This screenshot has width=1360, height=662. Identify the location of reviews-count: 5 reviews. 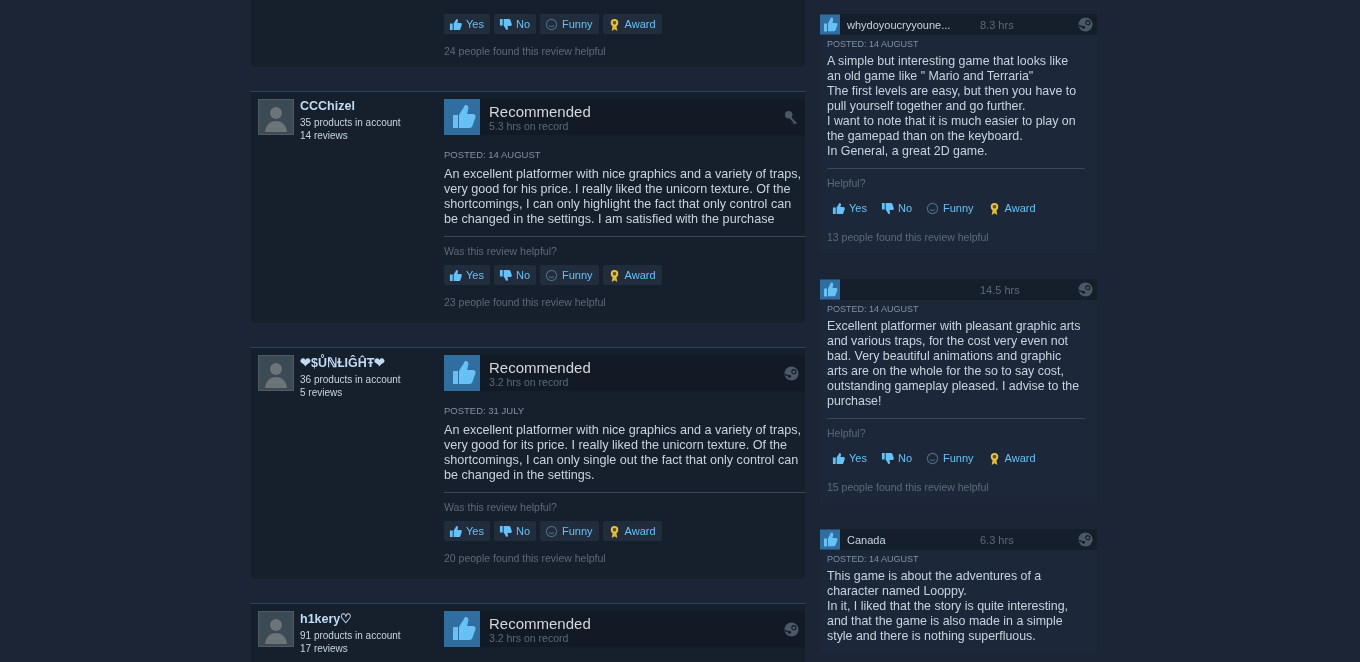
(322, 392).